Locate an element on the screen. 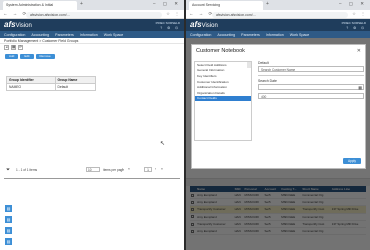  table-row: NAMEO Default is located at coordinates (51, 87).